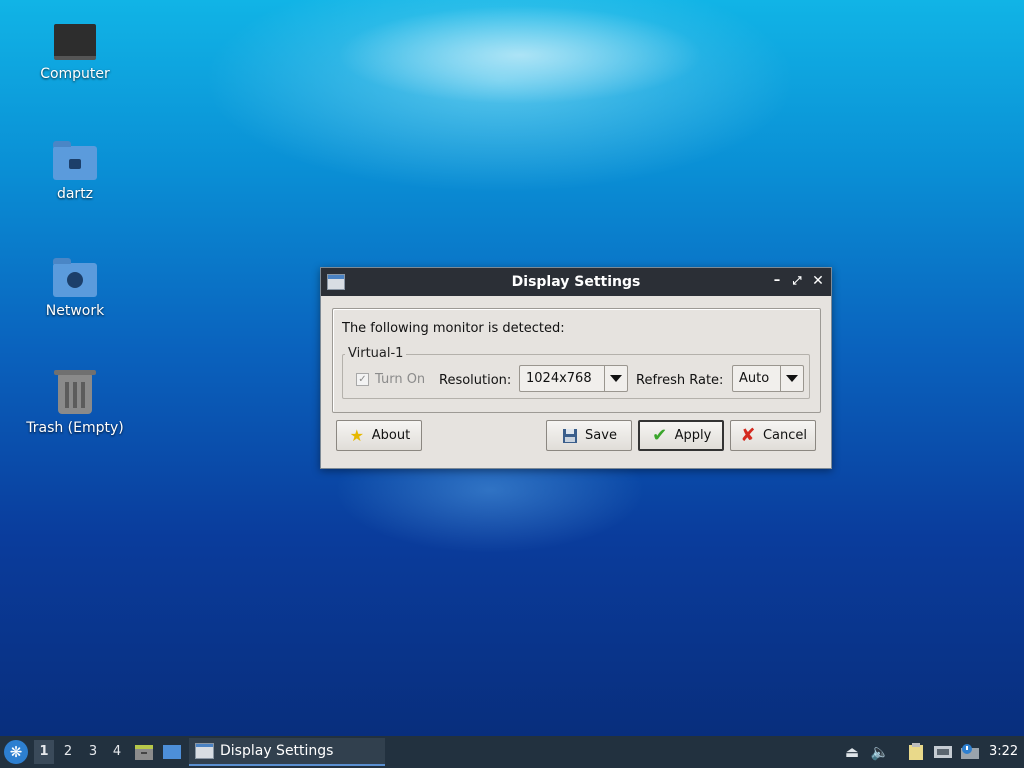 This screenshot has width=1024, height=768. Describe the element at coordinates (777, 281) in the screenshot. I see `minimize-icon: –` at that location.